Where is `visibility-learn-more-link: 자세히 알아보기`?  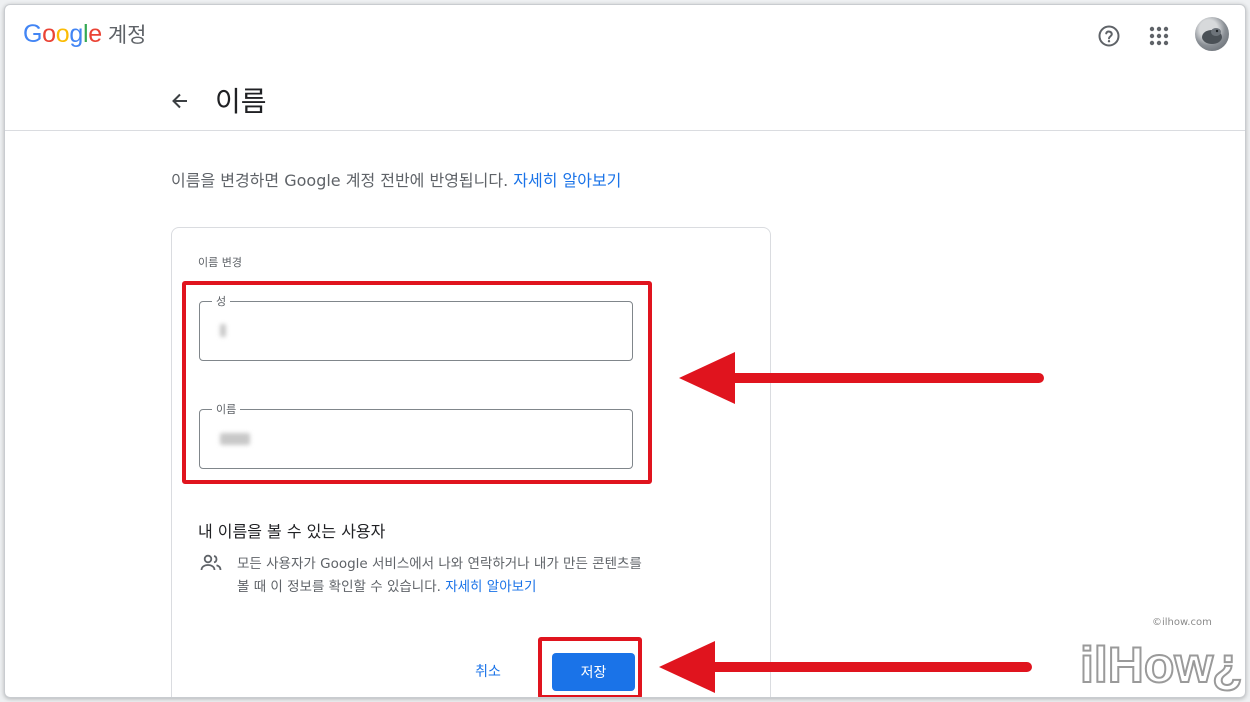
visibility-learn-more-link: 자세히 알아보기 is located at coordinates (490, 587).